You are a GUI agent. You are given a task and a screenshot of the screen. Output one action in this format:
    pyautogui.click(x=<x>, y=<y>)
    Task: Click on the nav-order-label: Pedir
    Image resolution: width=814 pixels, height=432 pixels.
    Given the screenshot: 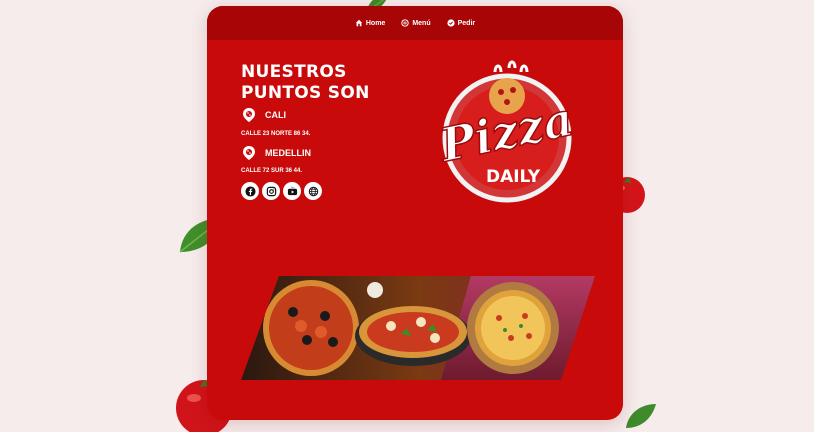 What is the action you would take?
    pyautogui.click(x=466, y=23)
    